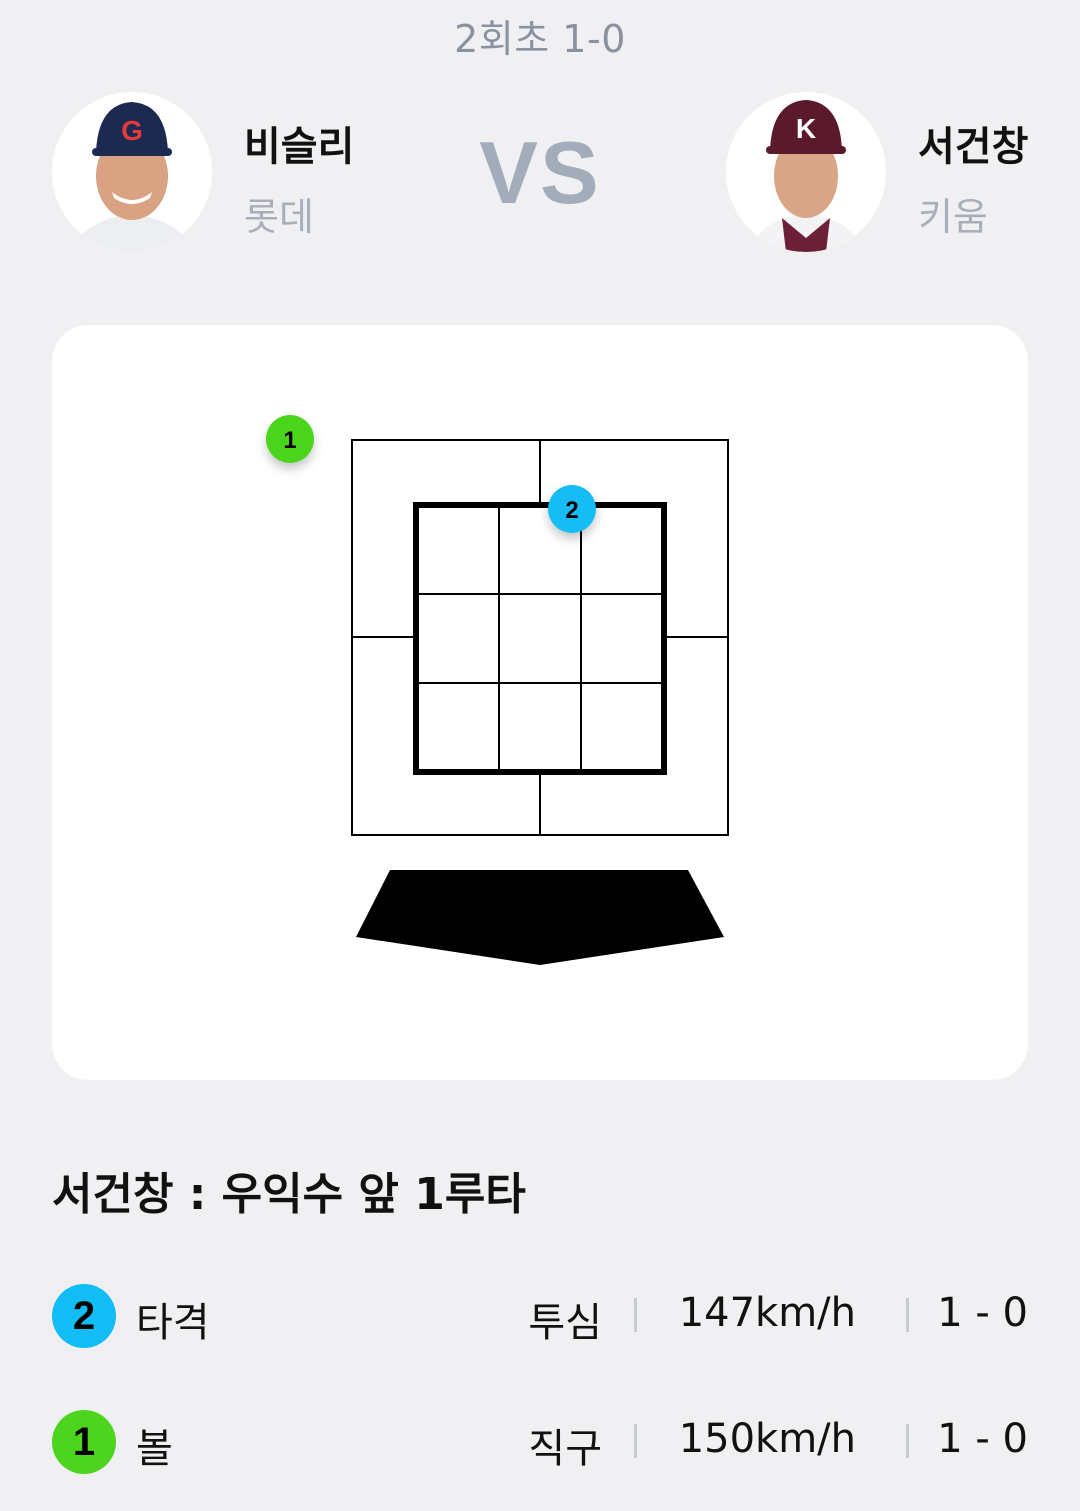 Image resolution: width=1080 pixels, height=1511 pixels. I want to click on pitch-number-badge: 2, so click(84, 1316).